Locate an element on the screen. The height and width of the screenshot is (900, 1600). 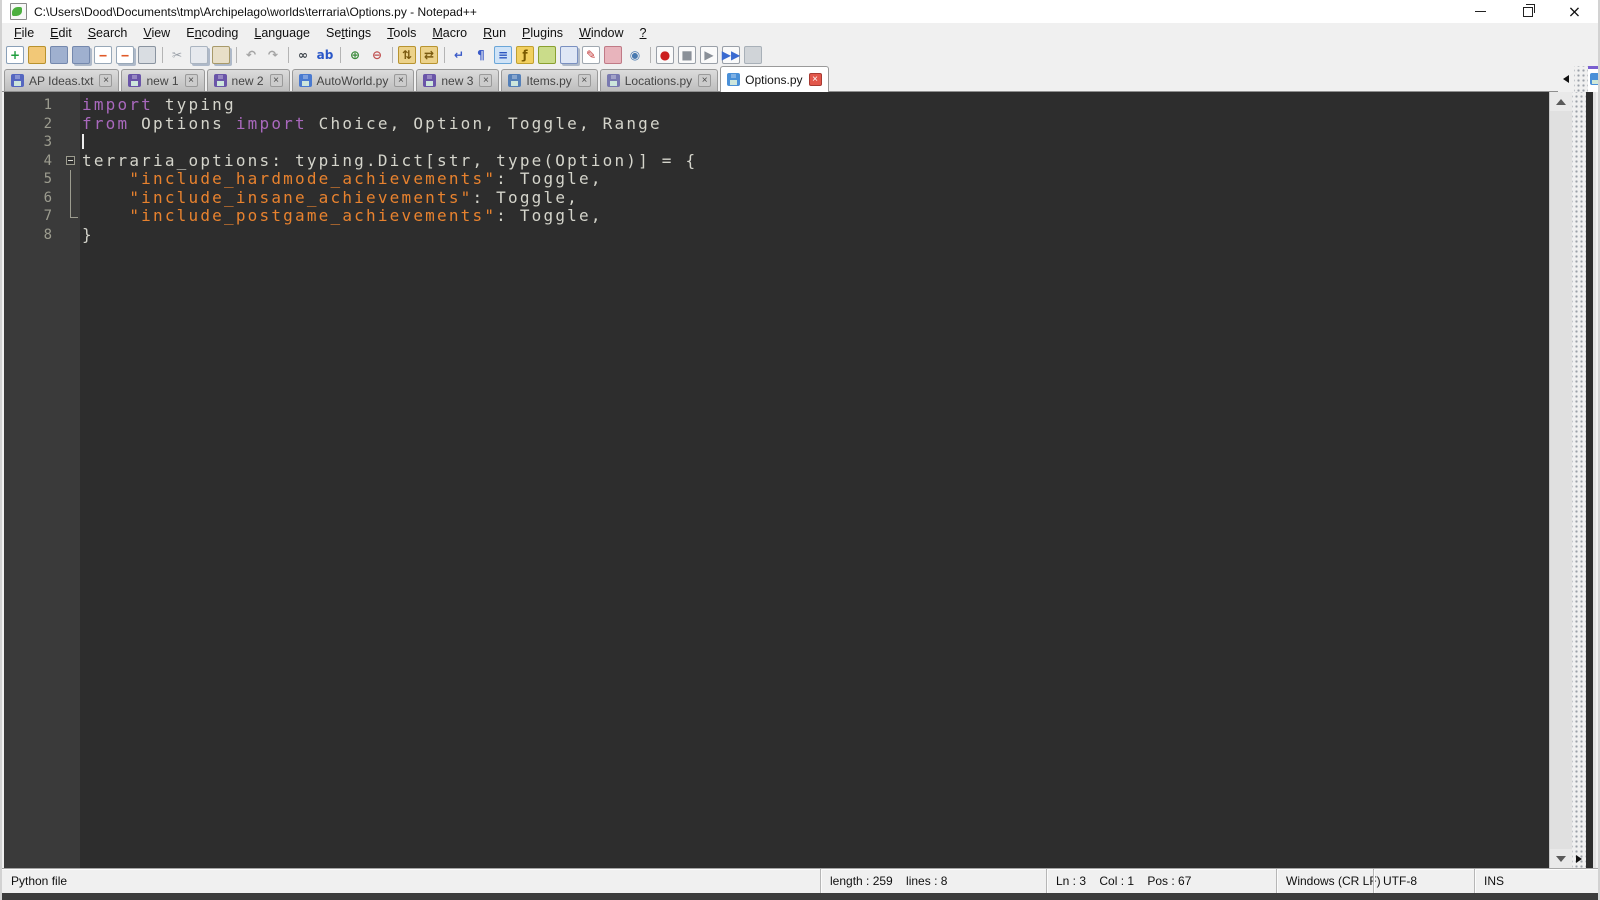
code-line: "include_postgame_achievements": Toggle, is located at coordinates (815, 216).